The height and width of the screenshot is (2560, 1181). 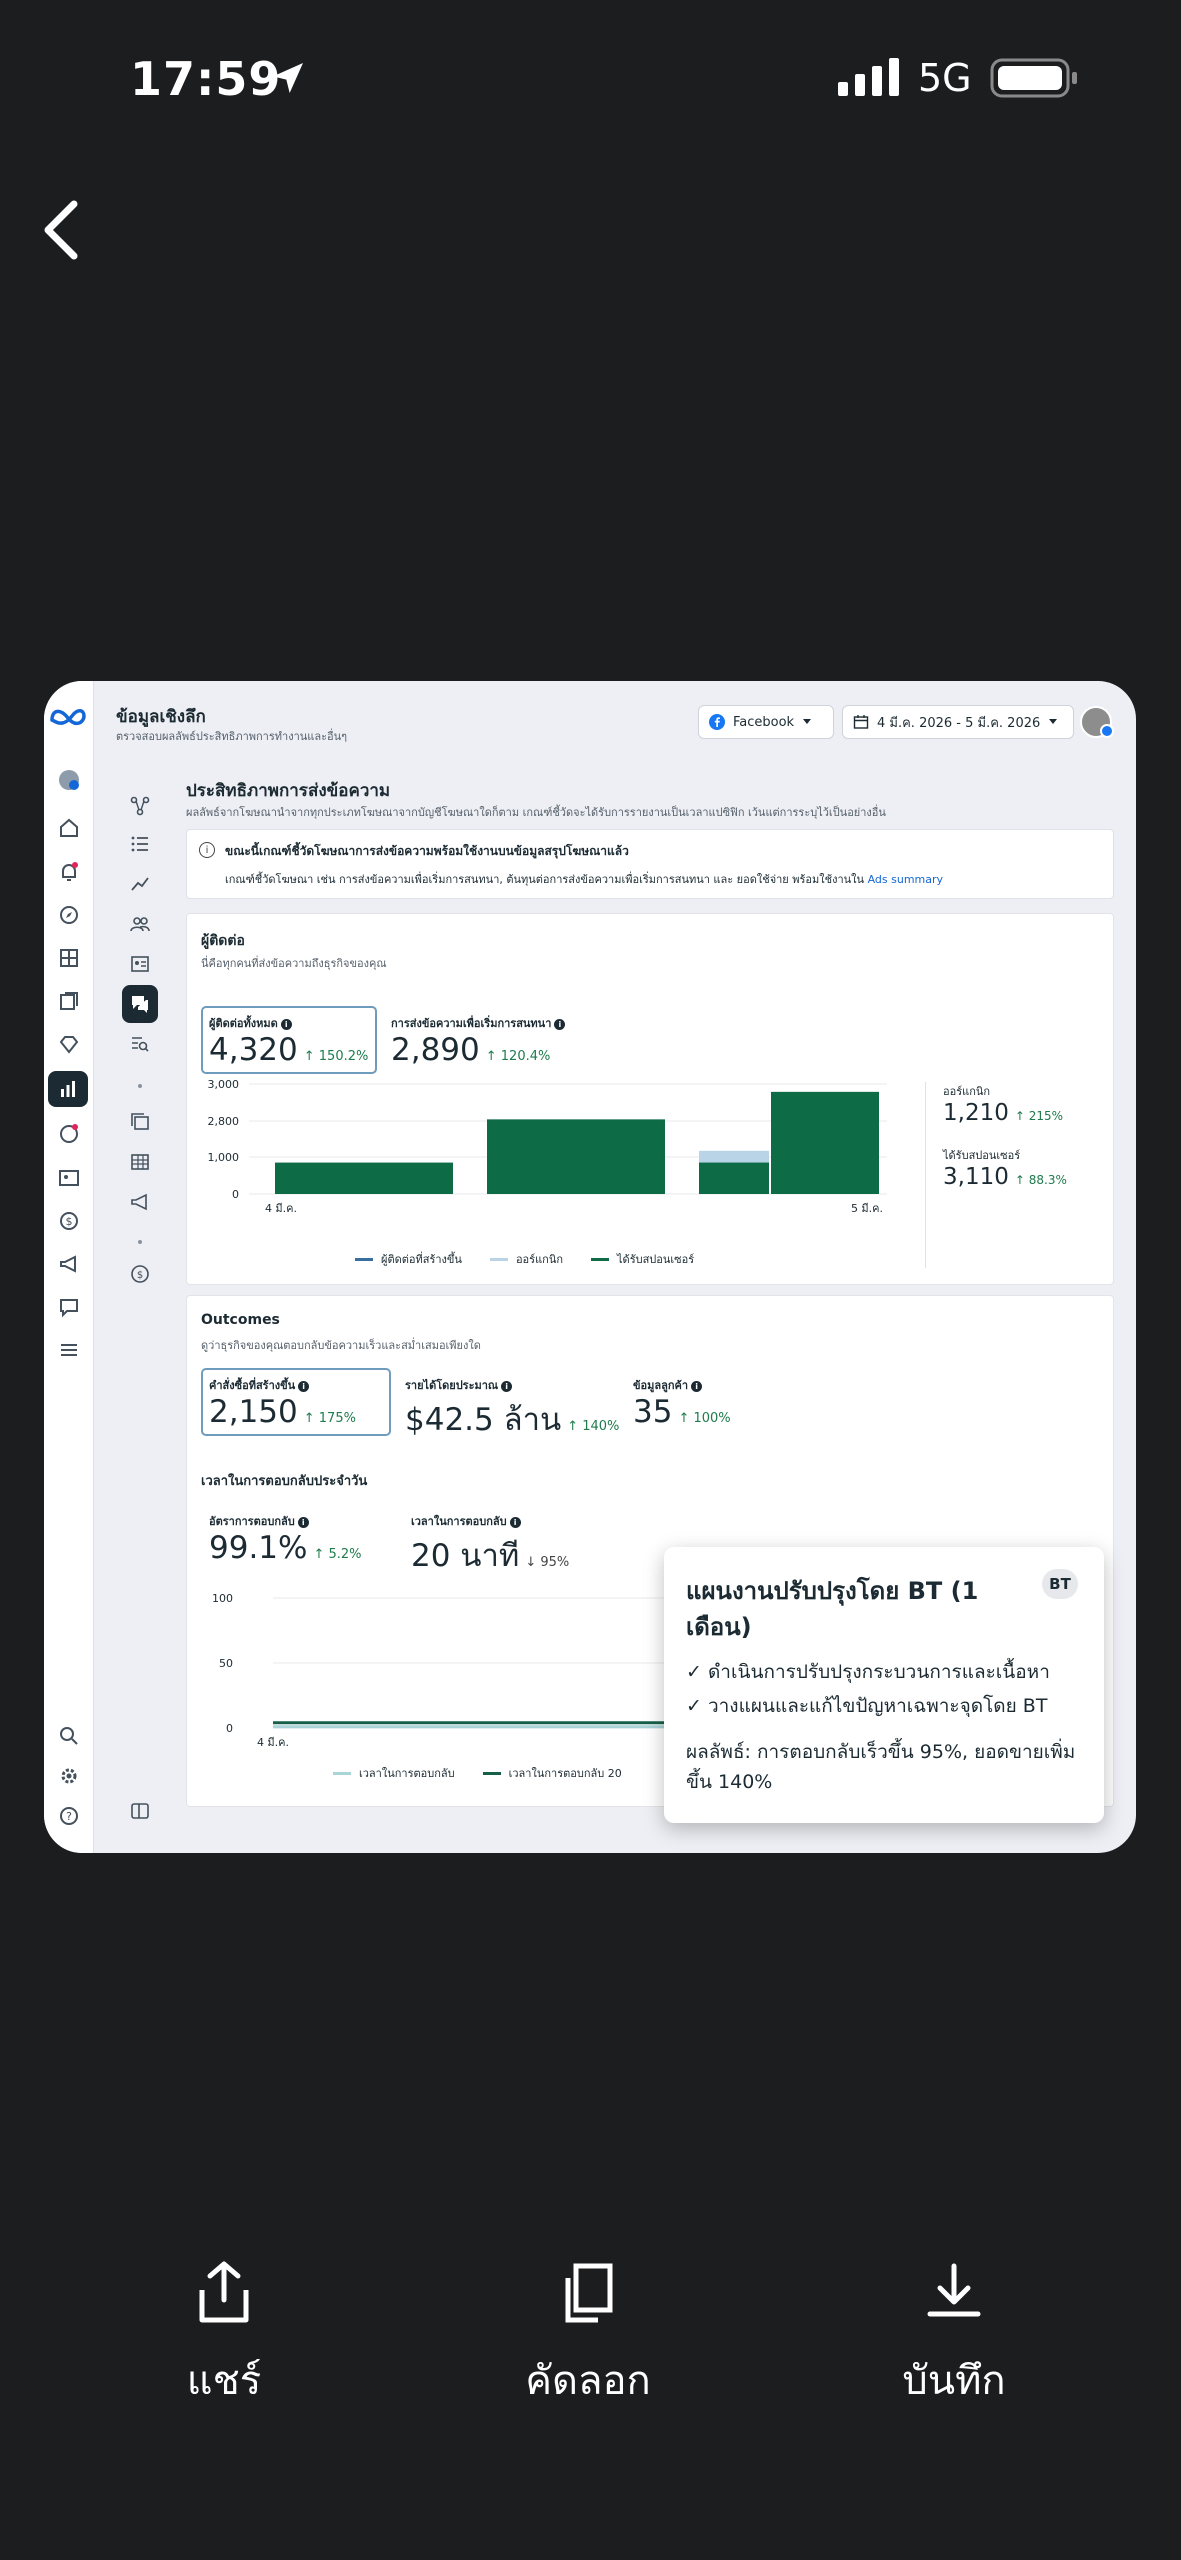 I want to click on copy-button: คัดลอก, so click(x=588, y=2336).